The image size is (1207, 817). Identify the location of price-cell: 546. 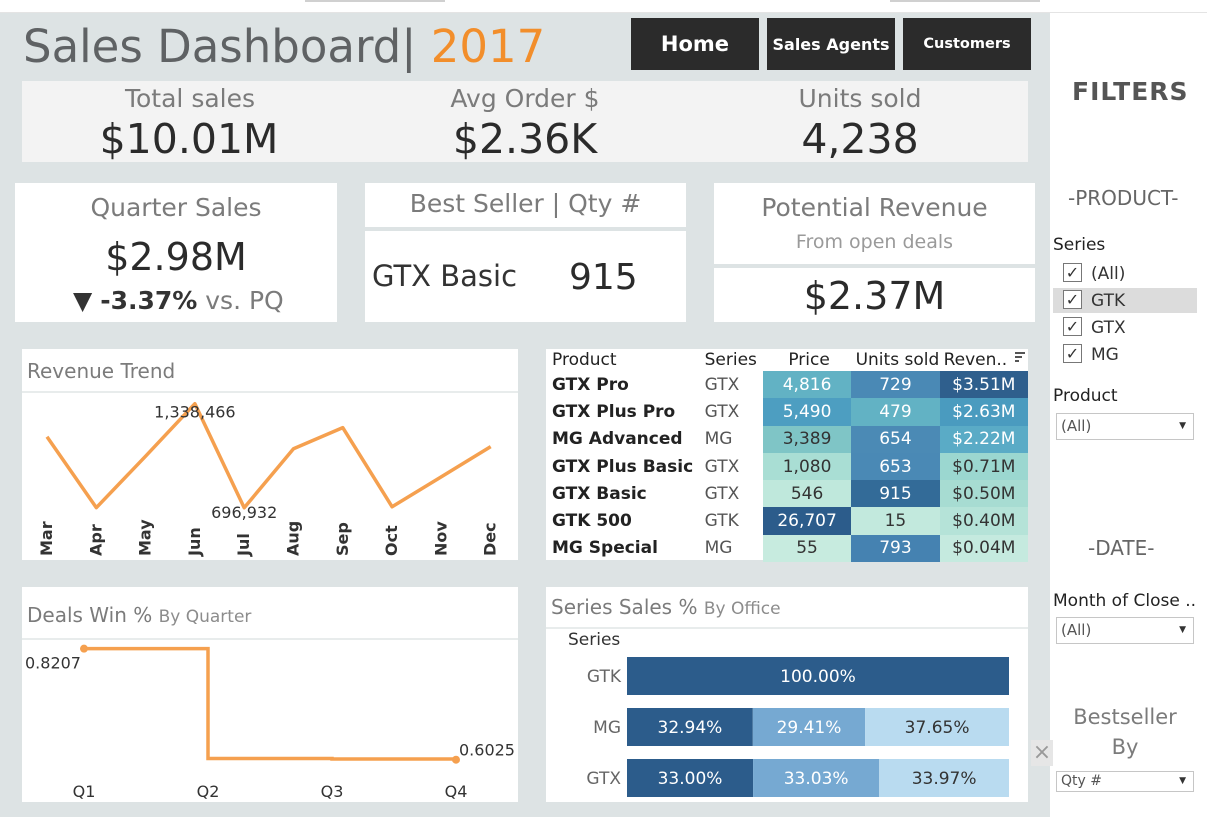
(807, 494).